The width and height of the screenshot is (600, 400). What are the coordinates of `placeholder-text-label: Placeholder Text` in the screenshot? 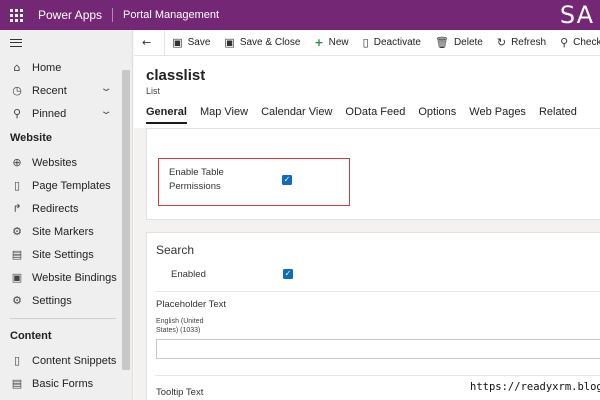 It's located at (191, 304).